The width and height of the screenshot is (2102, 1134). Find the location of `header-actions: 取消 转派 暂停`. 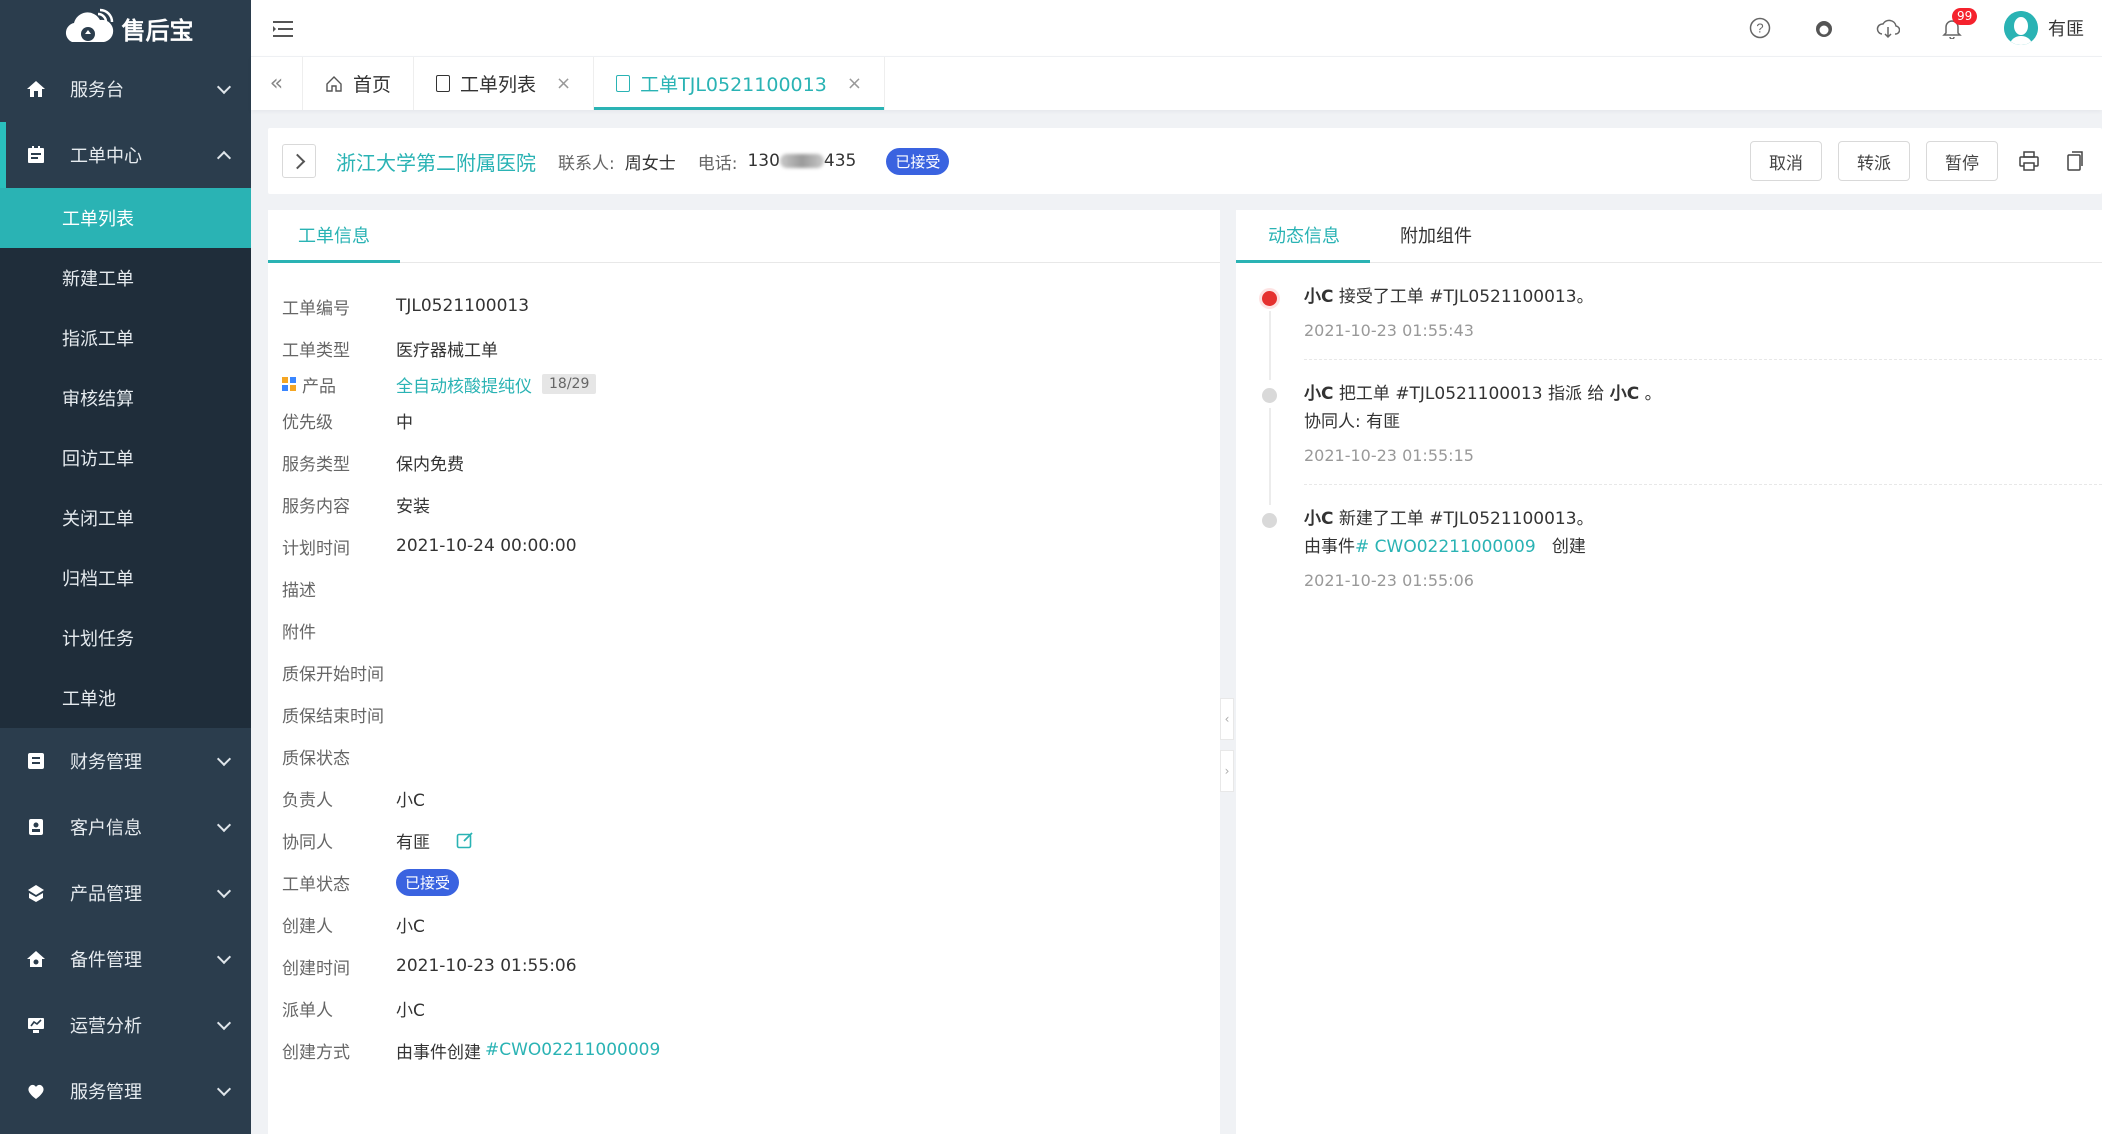

header-actions: 取消 转派 暂停 is located at coordinates (1920, 161).